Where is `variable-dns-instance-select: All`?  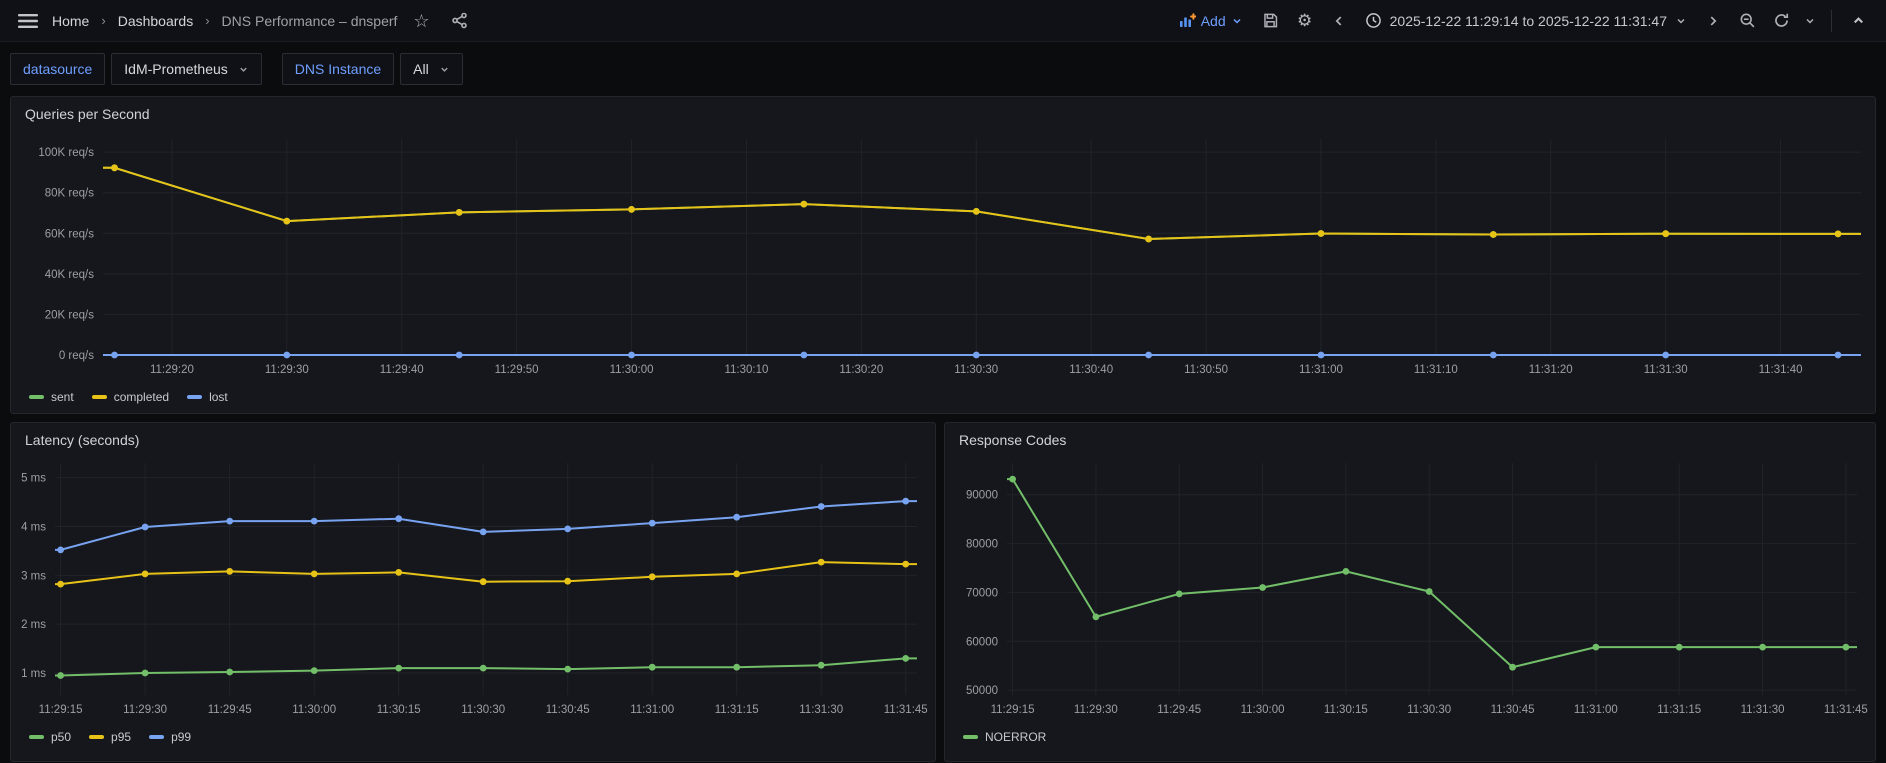
variable-dns-instance-select: All is located at coordinates (431, 69).